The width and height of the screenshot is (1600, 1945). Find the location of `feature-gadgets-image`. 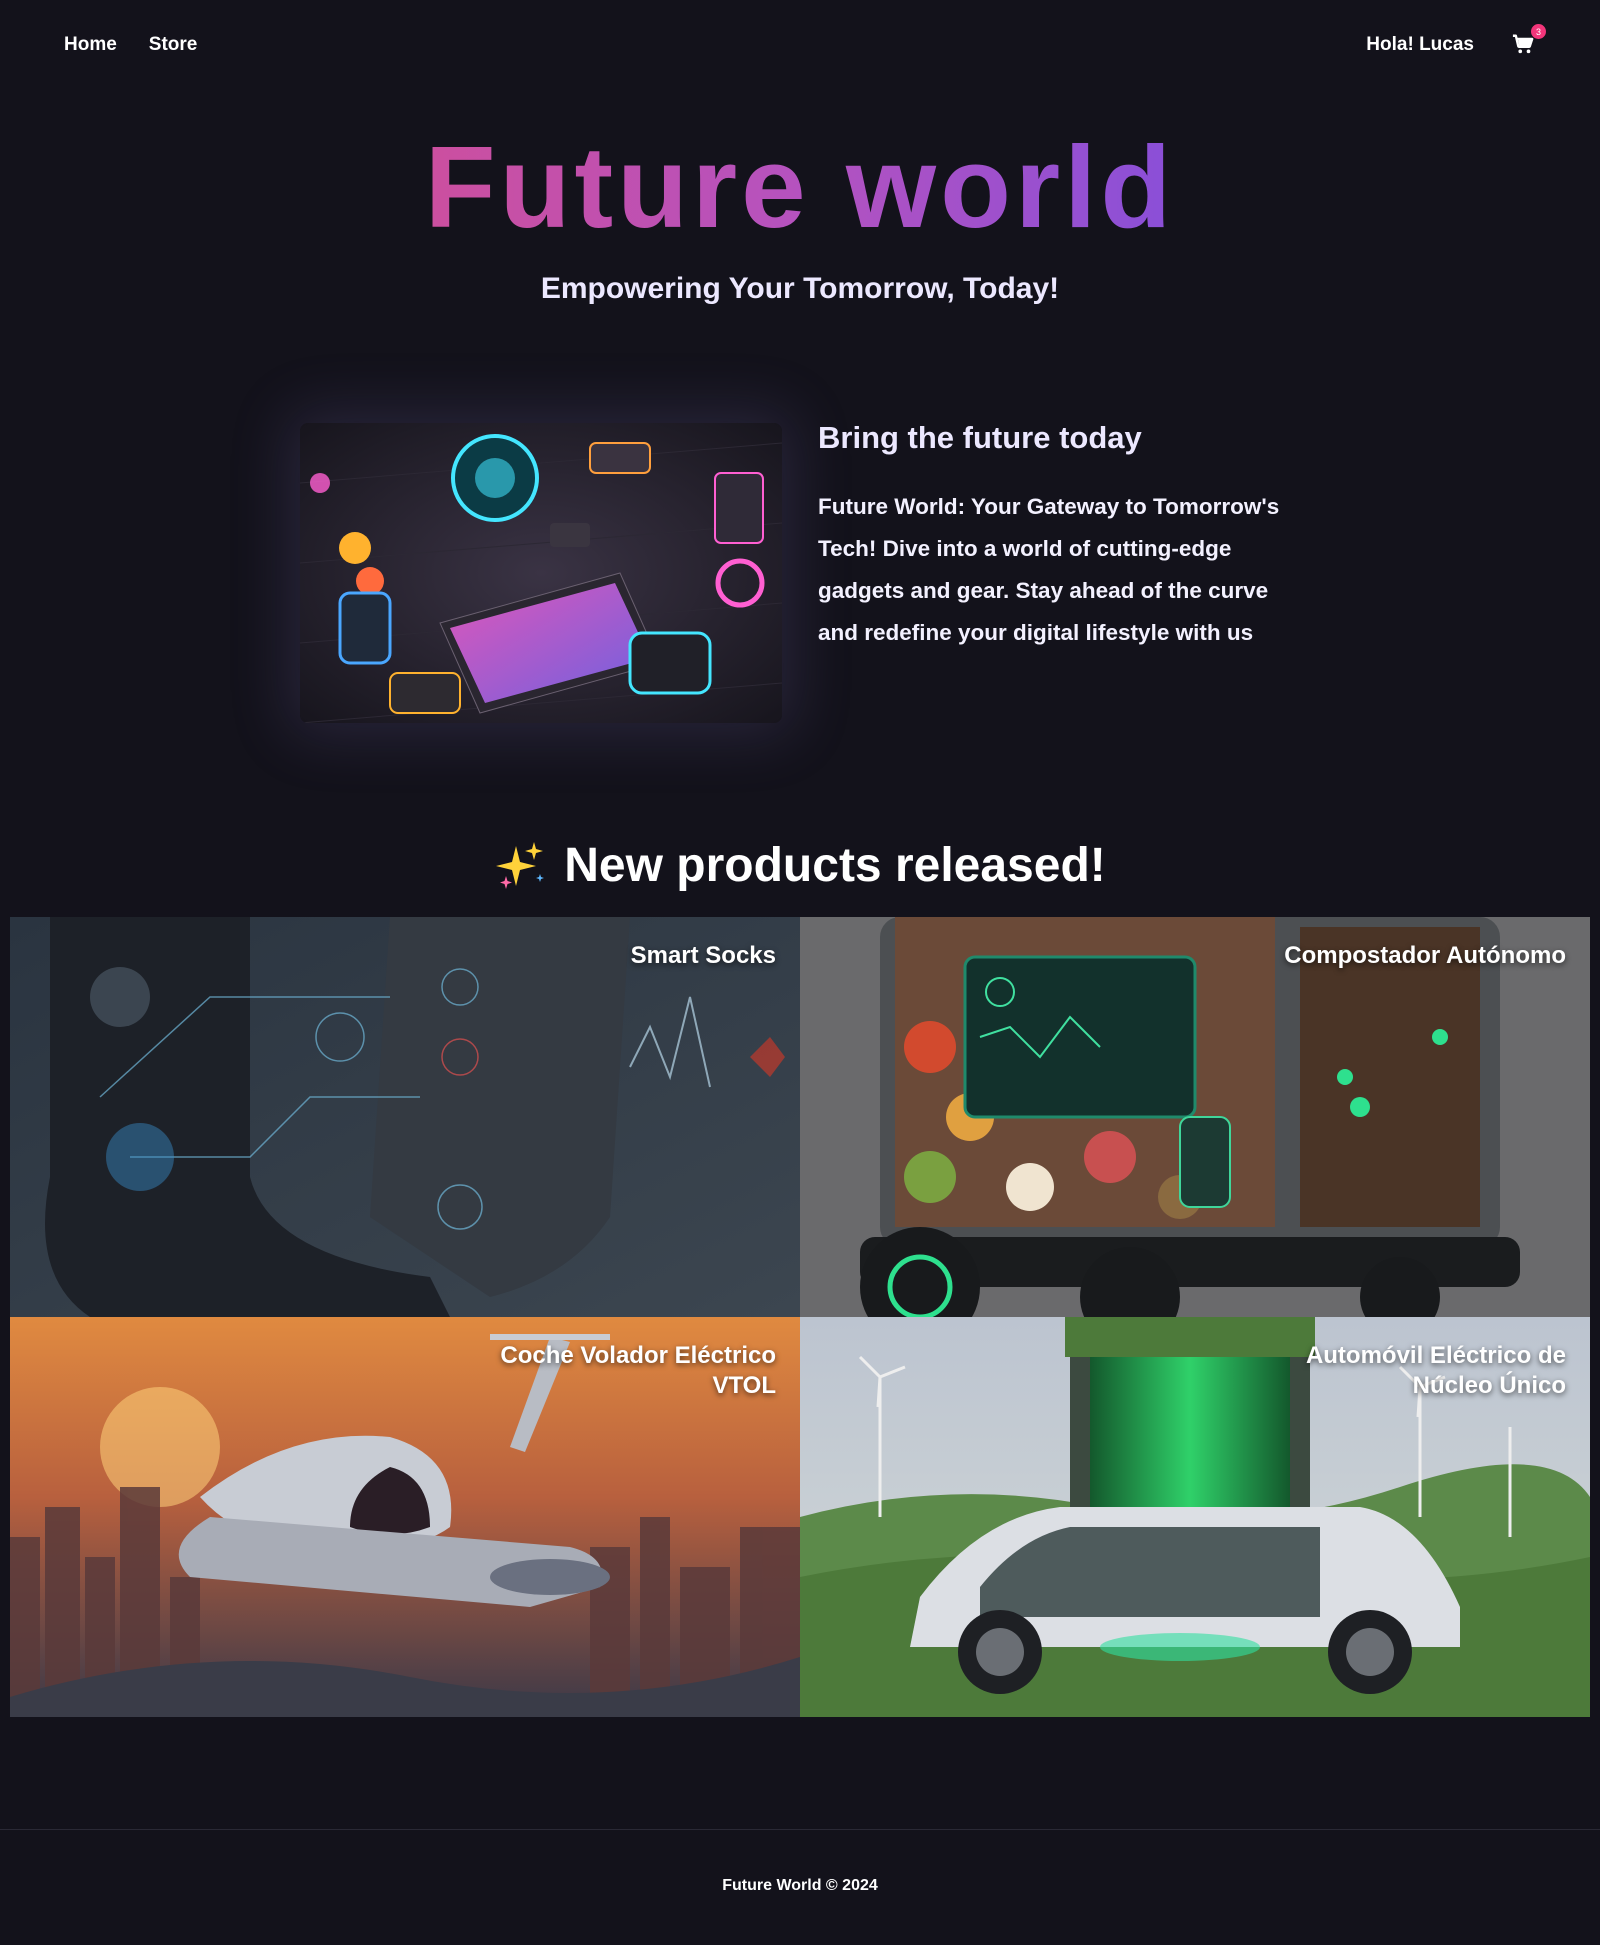

feature-gadgets-image is located at coordinates (541, 573).